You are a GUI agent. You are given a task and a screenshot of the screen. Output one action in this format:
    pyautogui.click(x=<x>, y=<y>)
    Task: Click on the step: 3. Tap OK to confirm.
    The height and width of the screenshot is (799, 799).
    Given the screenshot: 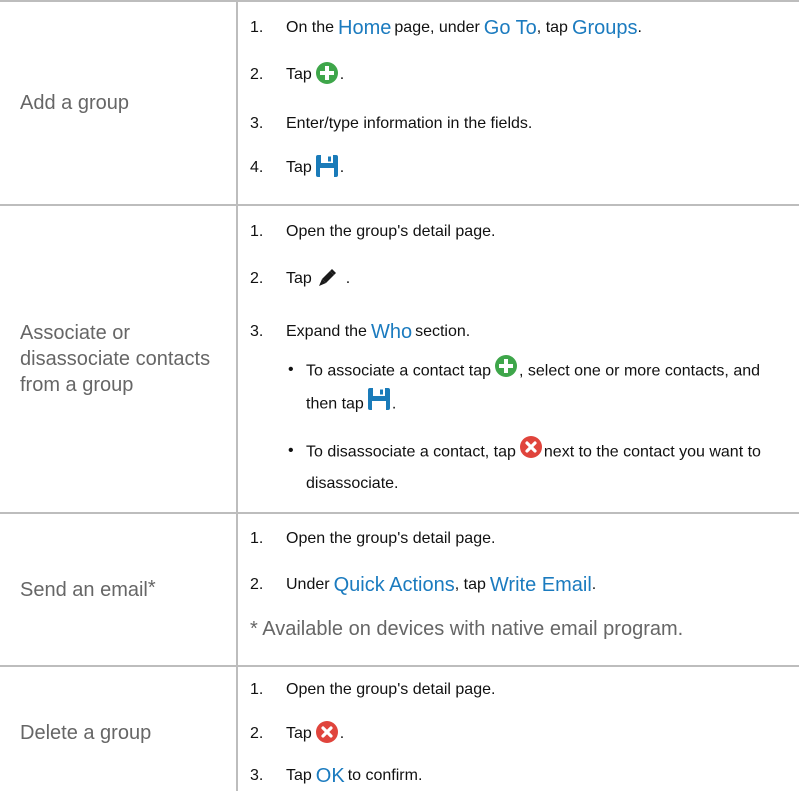 What is the action you would take?
    pyautogui.click(x=336, y=776)
    